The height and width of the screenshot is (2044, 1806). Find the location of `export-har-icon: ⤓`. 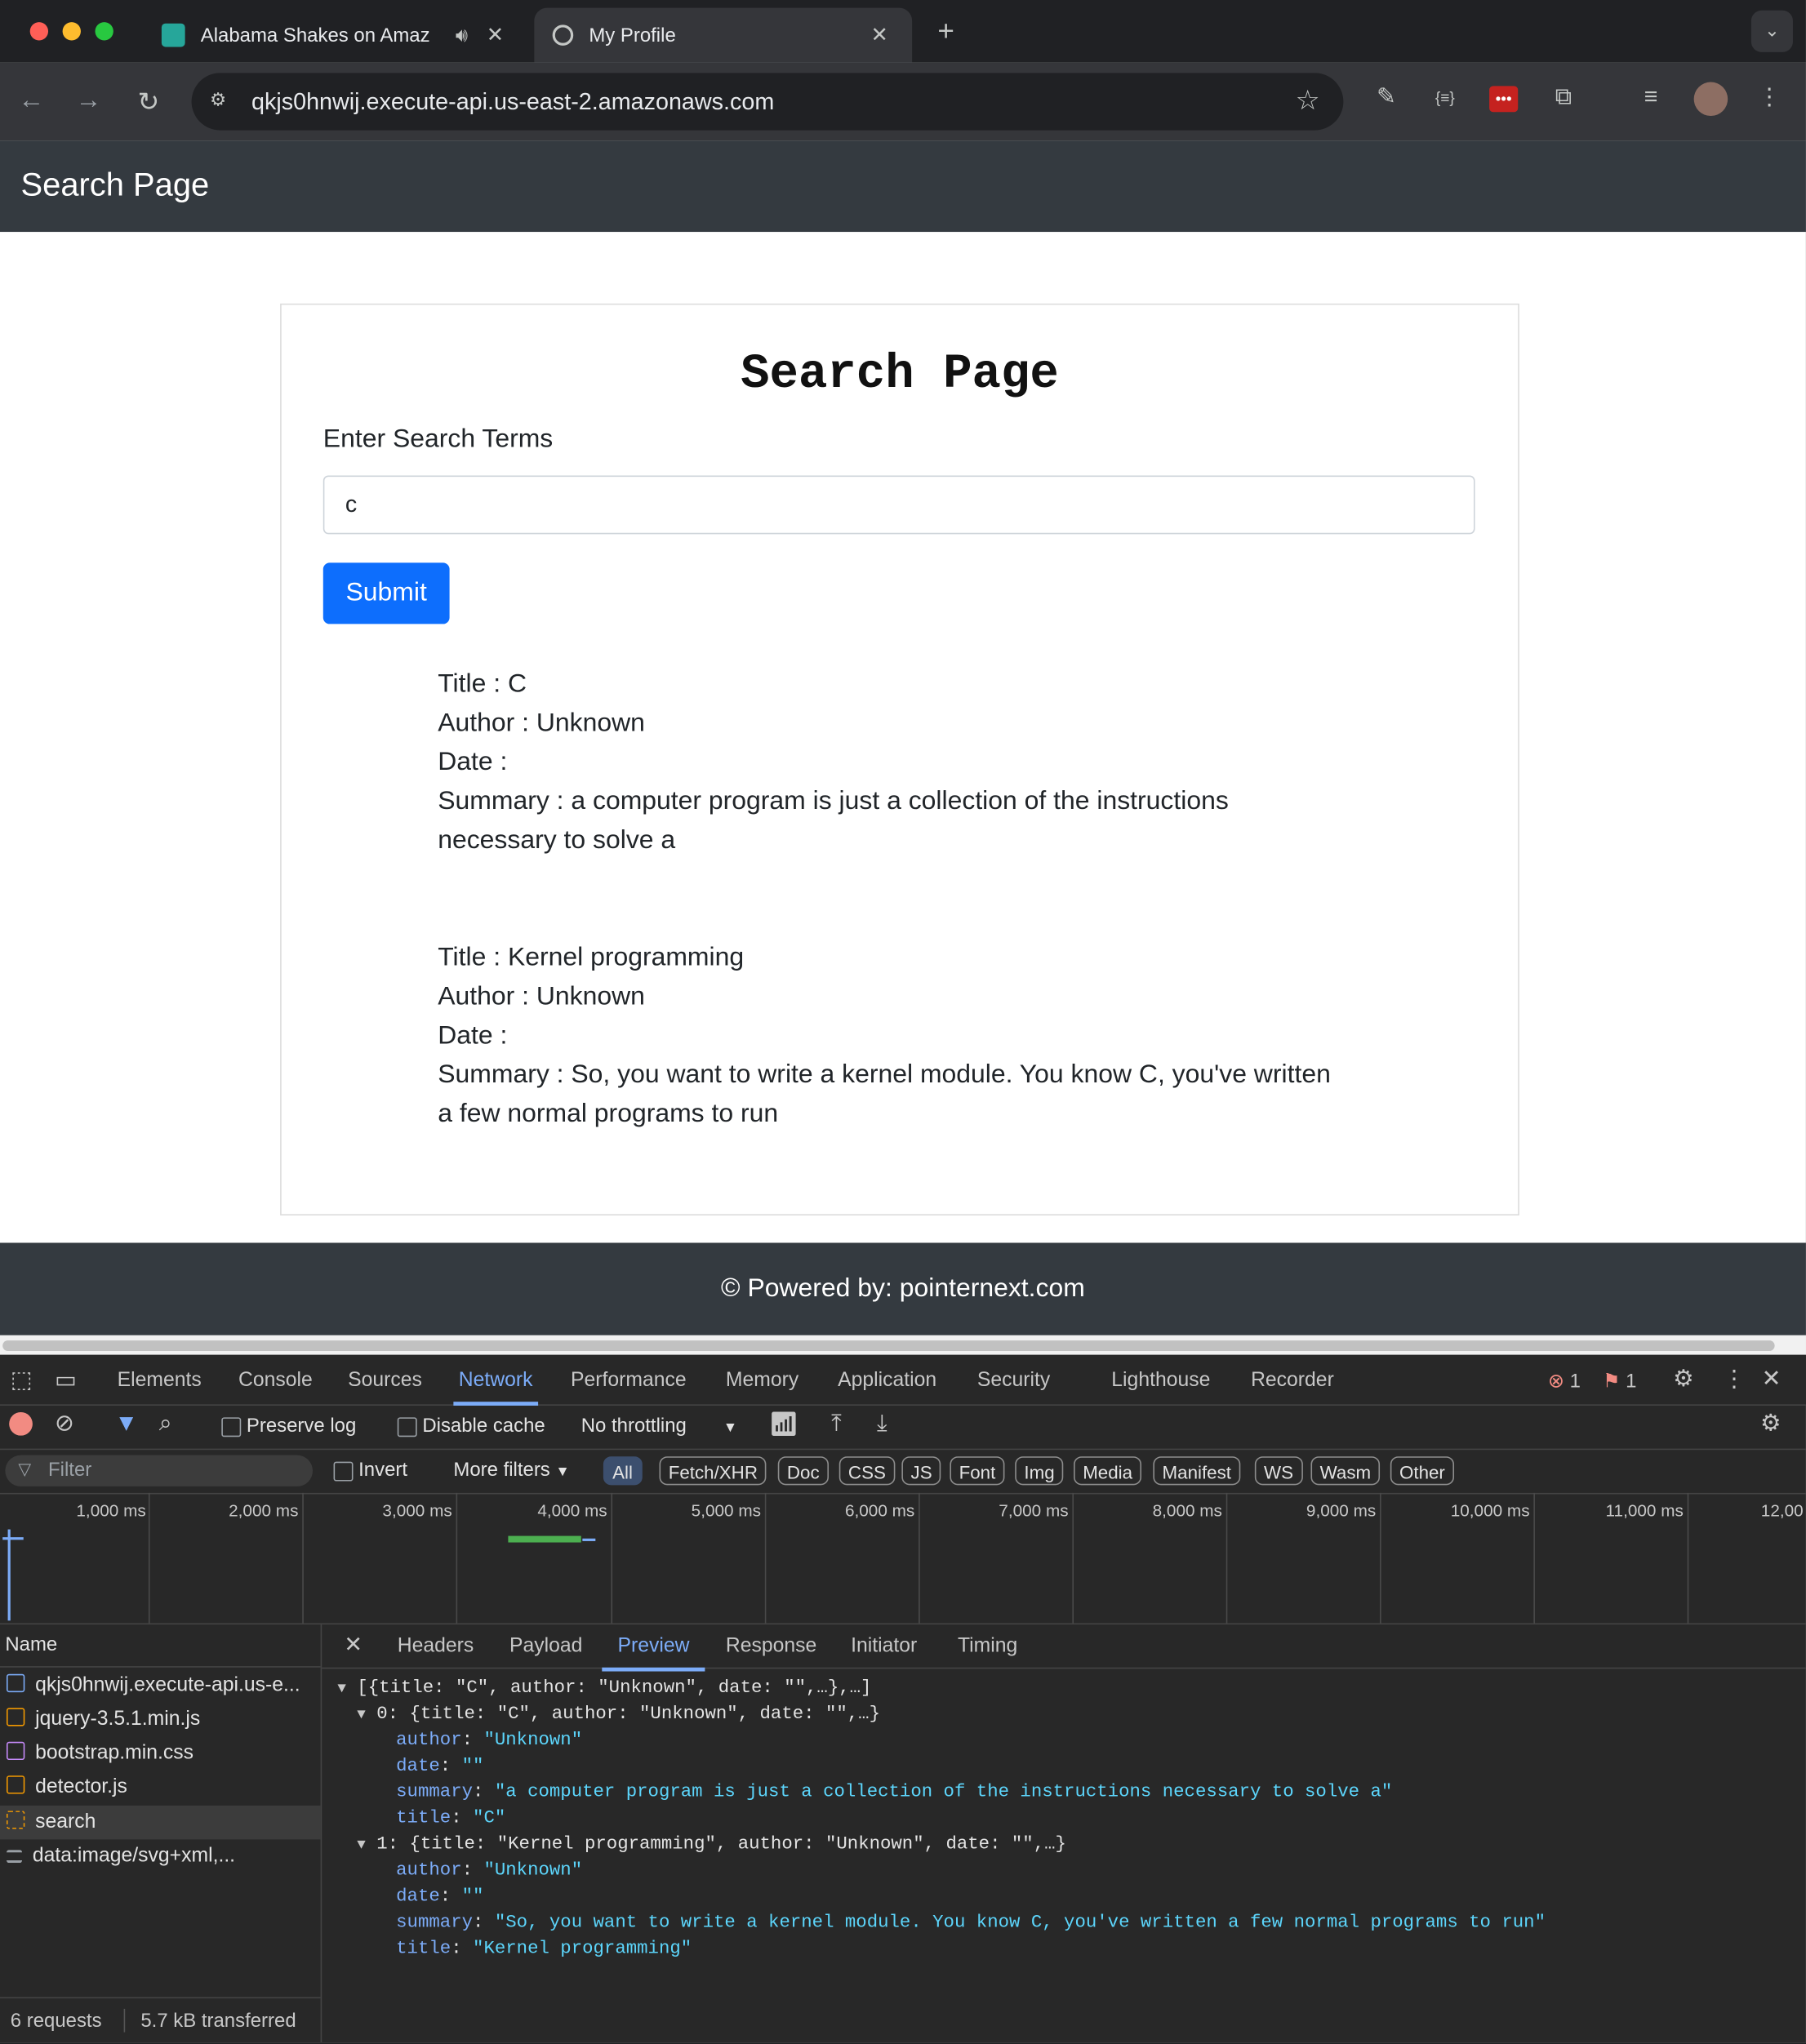

export-har-icon: ⤓ is located at coordinates (882, 1423).